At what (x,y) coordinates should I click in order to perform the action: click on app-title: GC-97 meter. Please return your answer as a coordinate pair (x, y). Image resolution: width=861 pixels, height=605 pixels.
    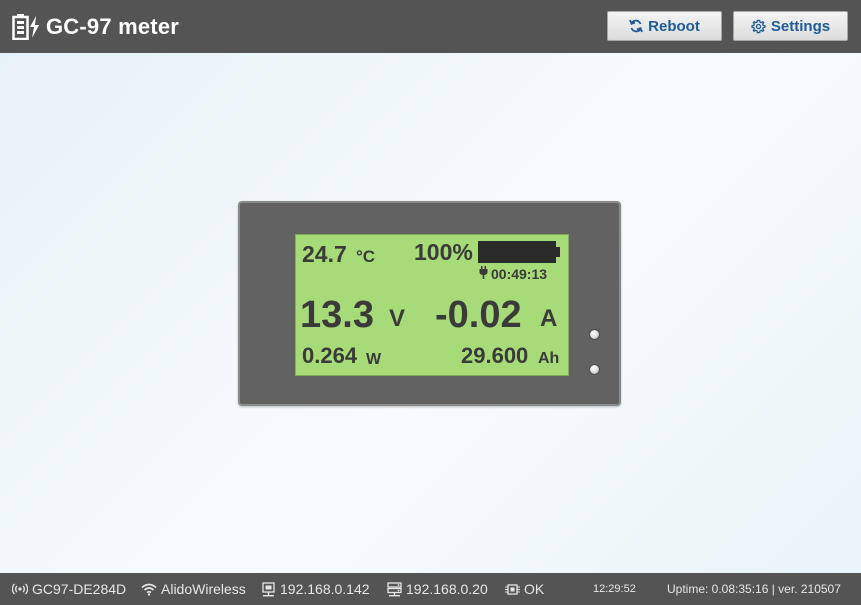
    Looking at the image, I should click on (113, 26).